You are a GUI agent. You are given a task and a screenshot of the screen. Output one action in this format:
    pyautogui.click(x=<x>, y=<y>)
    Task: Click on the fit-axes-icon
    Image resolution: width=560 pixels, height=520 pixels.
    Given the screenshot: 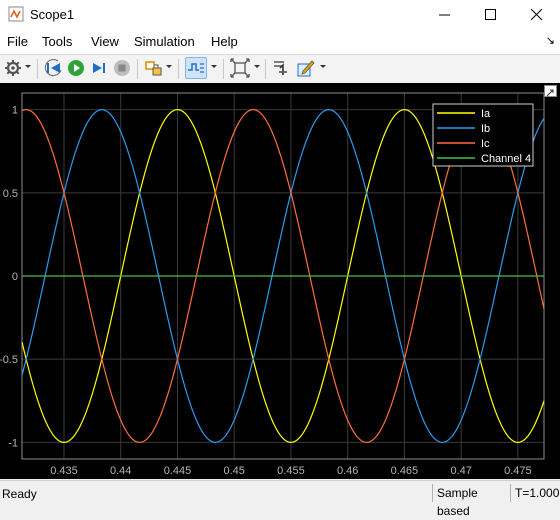 What is the action you would take?
    pyautogui.click(x=240, y=68)
    